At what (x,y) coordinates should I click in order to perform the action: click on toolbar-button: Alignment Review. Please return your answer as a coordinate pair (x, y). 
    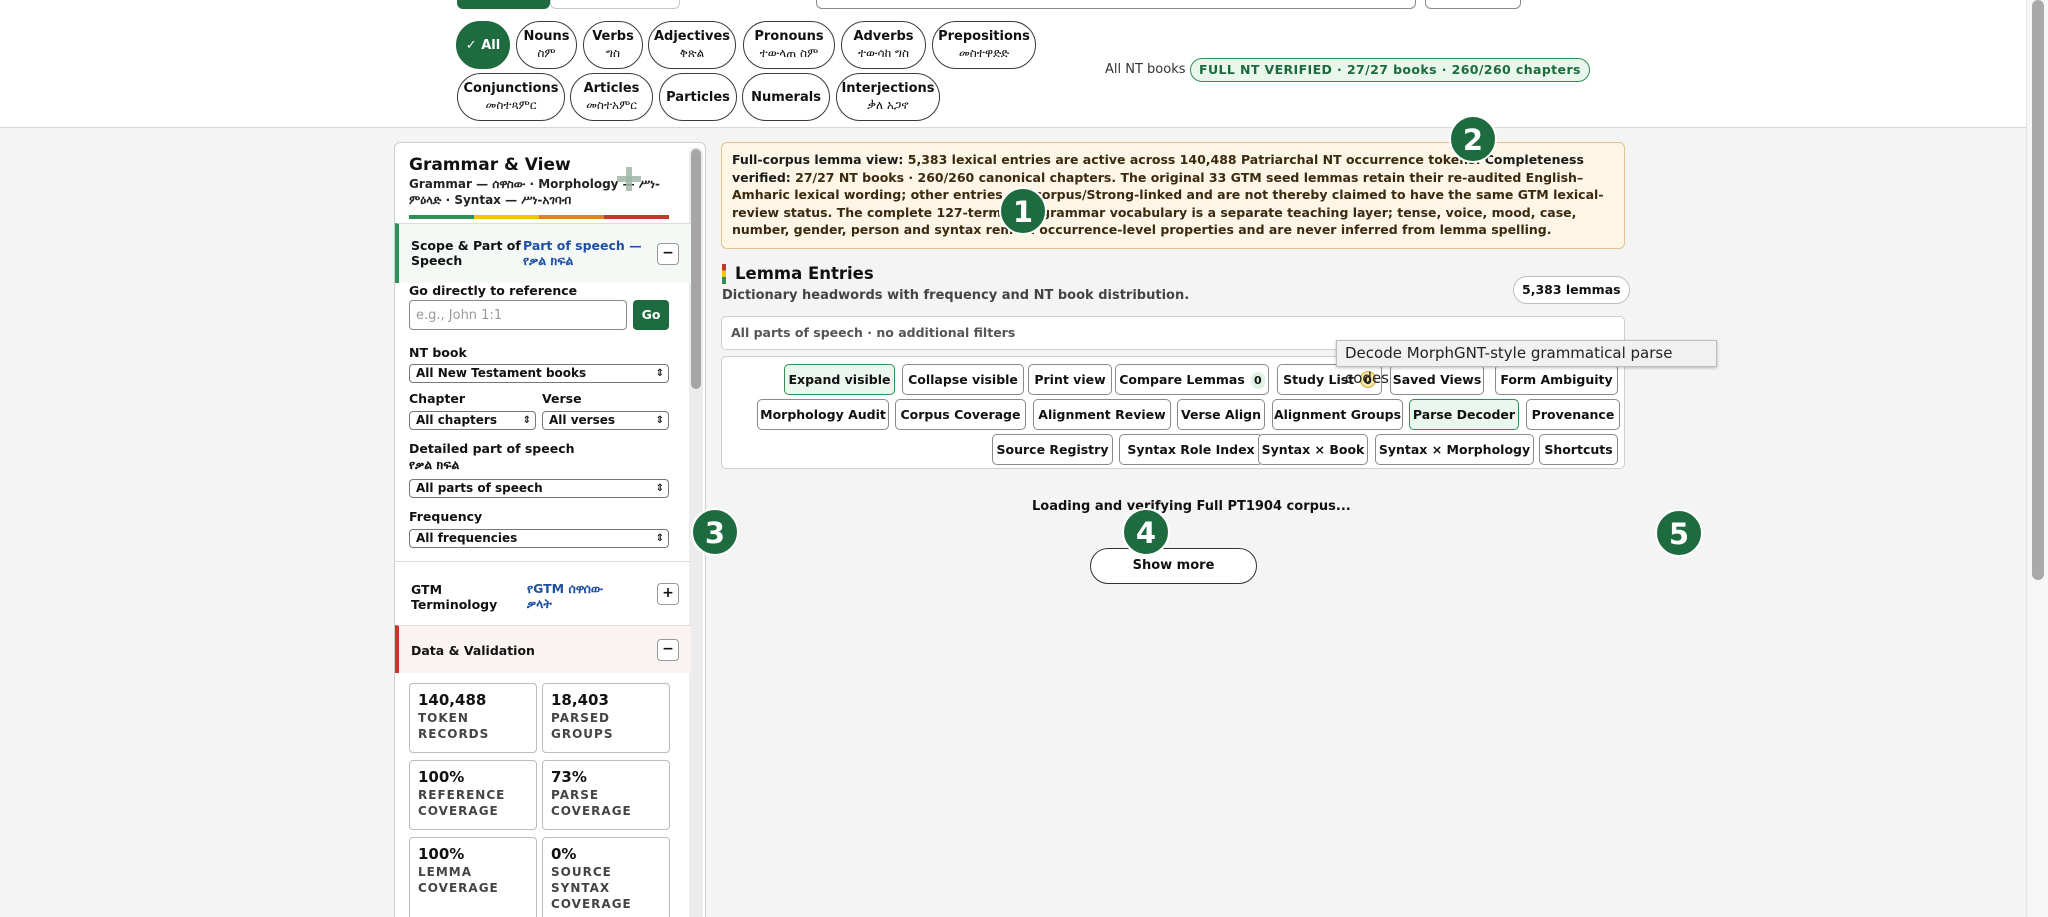
    Looking at the image, I should click on (1102, 414).